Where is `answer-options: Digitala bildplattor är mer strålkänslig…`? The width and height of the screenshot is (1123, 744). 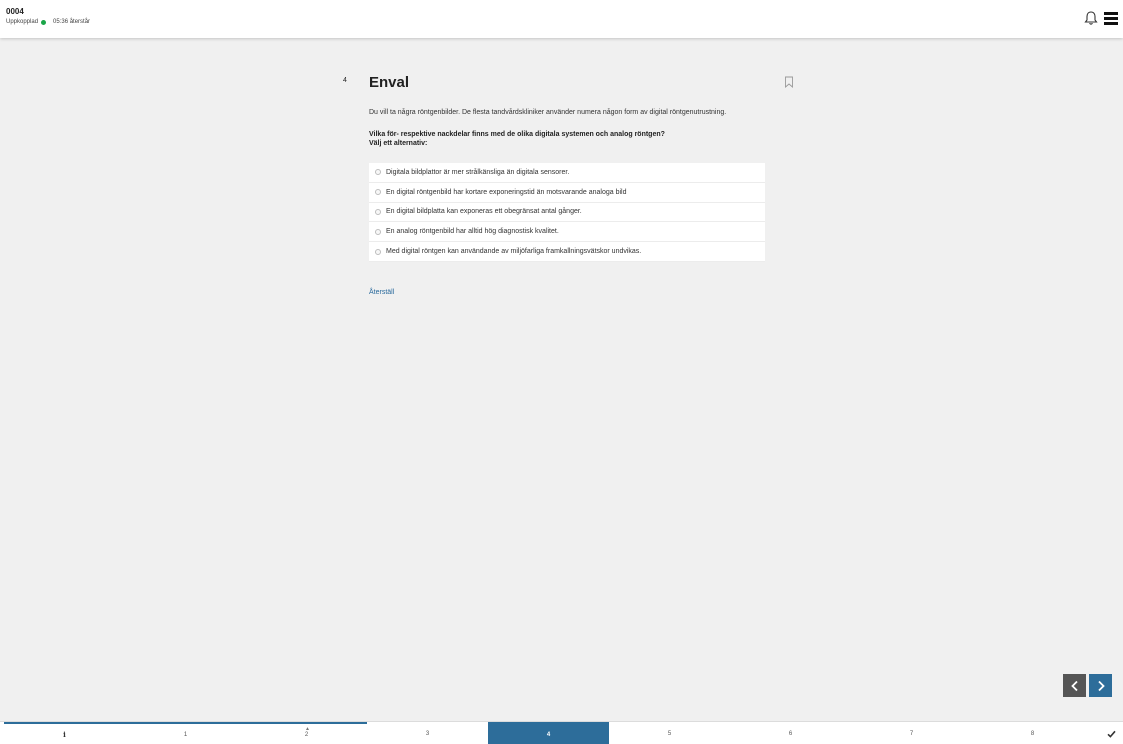
answer-options: Digitala bildplattor är mer strålkänslig… is located at coordinates (567, 212).